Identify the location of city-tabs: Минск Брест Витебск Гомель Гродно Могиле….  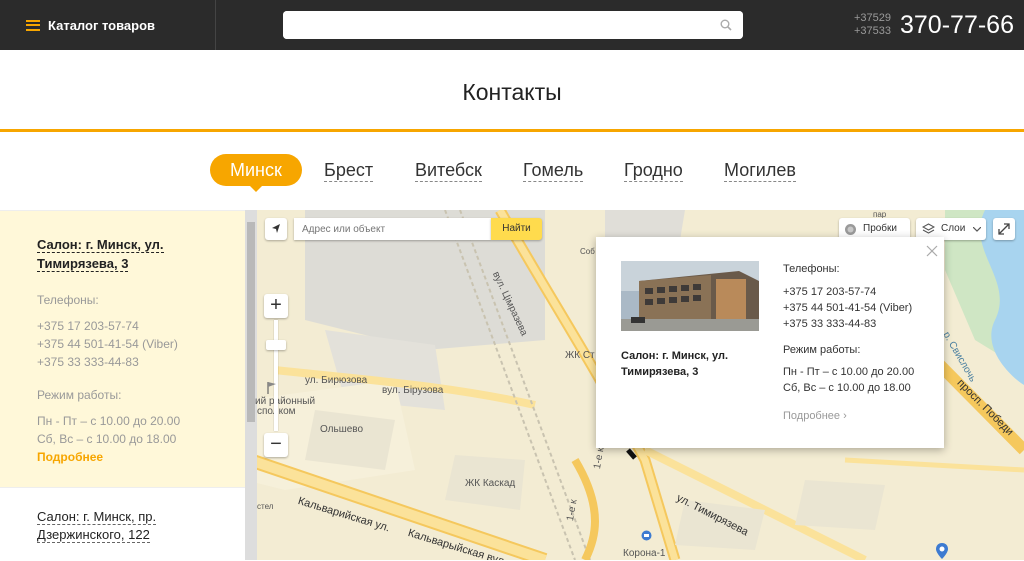
(512, 173).